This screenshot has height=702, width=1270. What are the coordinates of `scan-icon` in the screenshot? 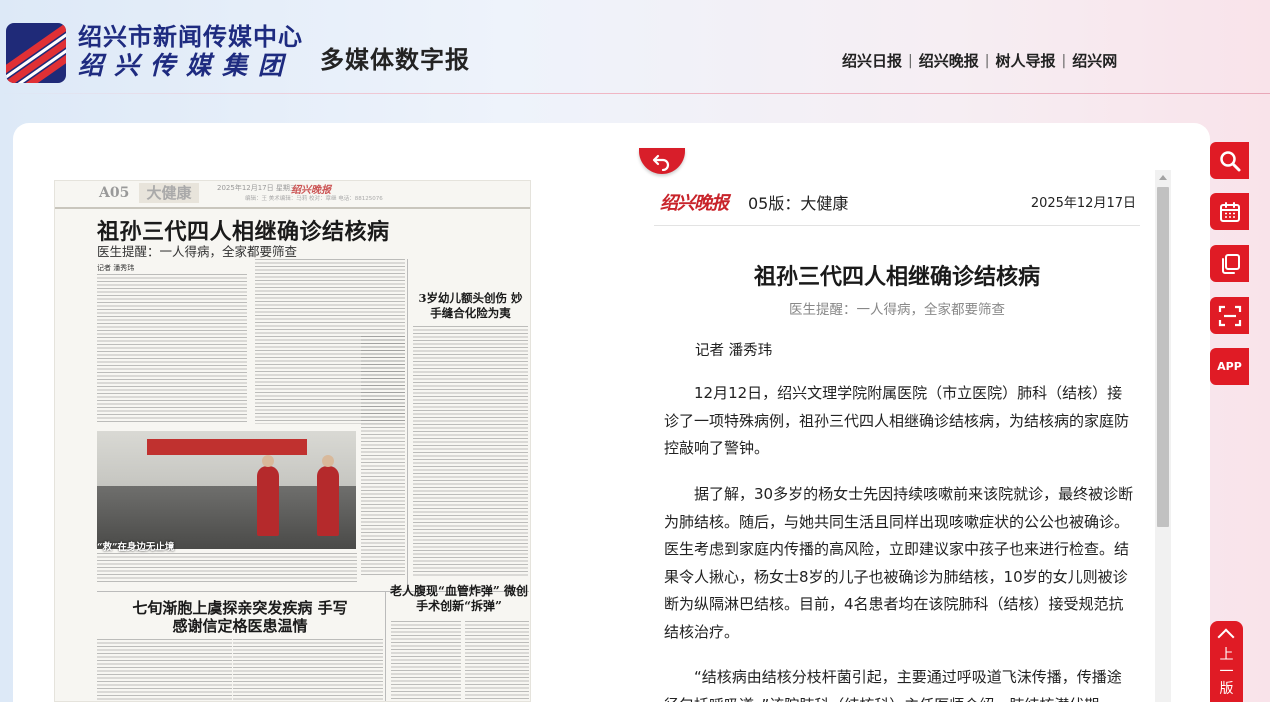 It's located at (1229, 315).